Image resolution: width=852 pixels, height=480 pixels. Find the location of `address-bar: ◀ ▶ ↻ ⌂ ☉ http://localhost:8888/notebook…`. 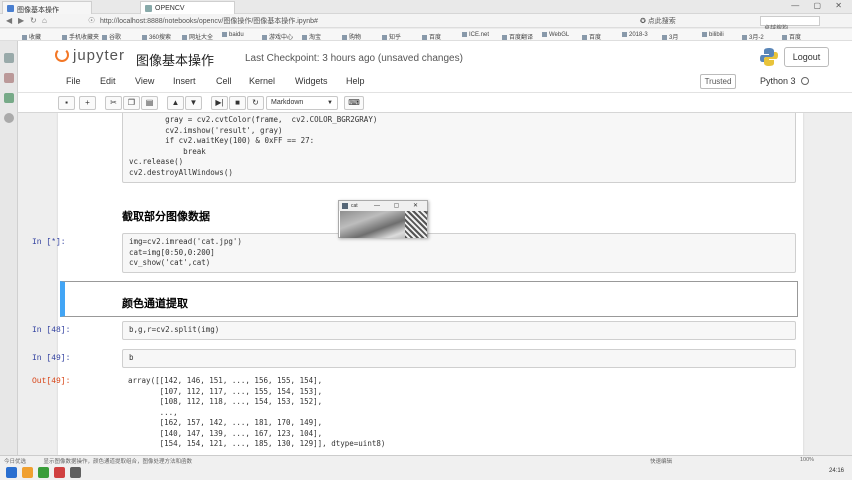

address-bar: ◀ ▶ ↻ ⌂ ☉ http://localhost:8888/notebook… is located at coordinates (426, 23).